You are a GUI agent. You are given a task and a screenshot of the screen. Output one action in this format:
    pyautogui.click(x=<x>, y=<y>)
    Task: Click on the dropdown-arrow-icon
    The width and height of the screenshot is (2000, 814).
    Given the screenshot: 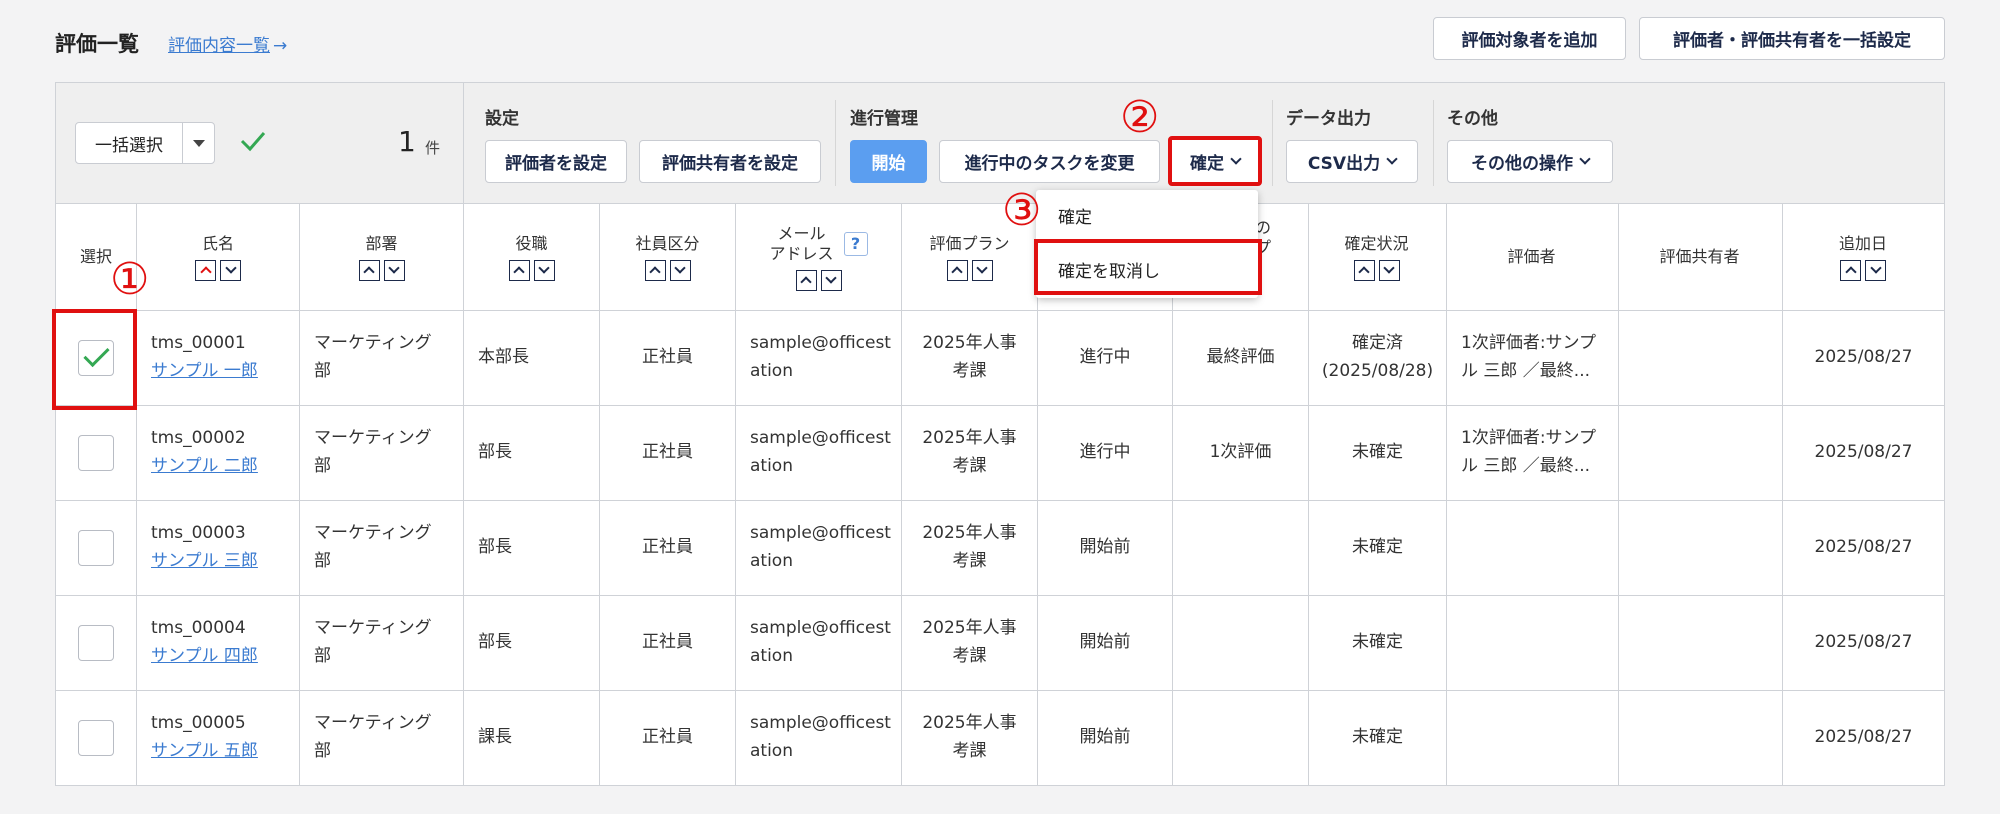 What is the action you would take?
    pyautogui.click(x=198, y=143)
    